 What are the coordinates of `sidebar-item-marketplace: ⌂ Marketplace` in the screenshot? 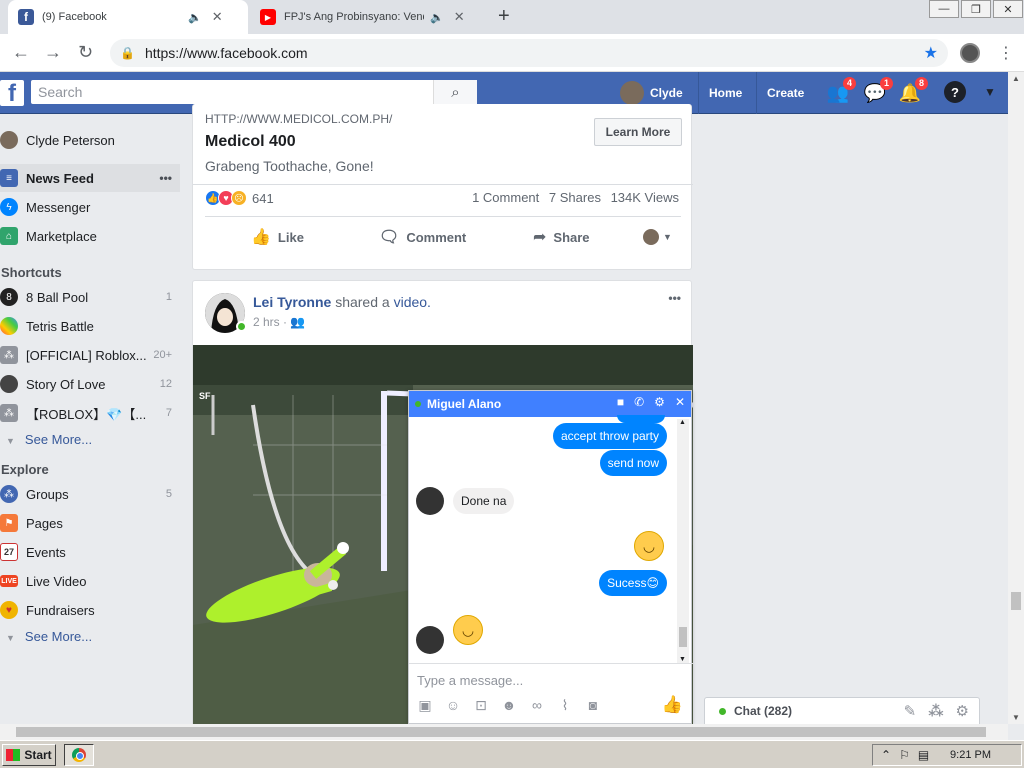 It's located at (90, 236).